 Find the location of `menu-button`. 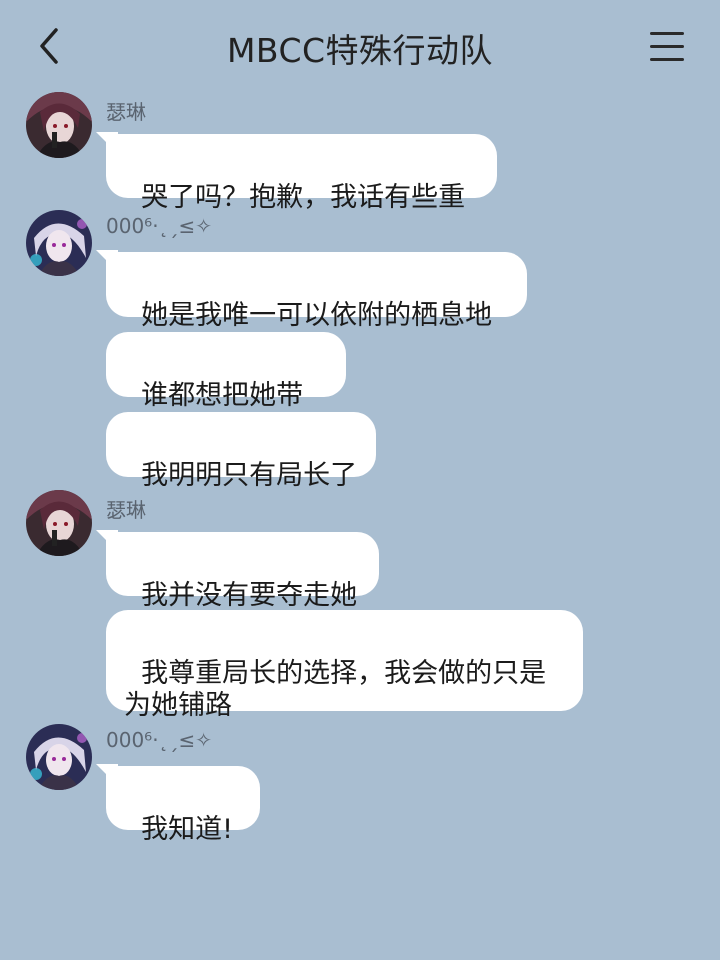

menu-button is located at coordinates (668, 48).